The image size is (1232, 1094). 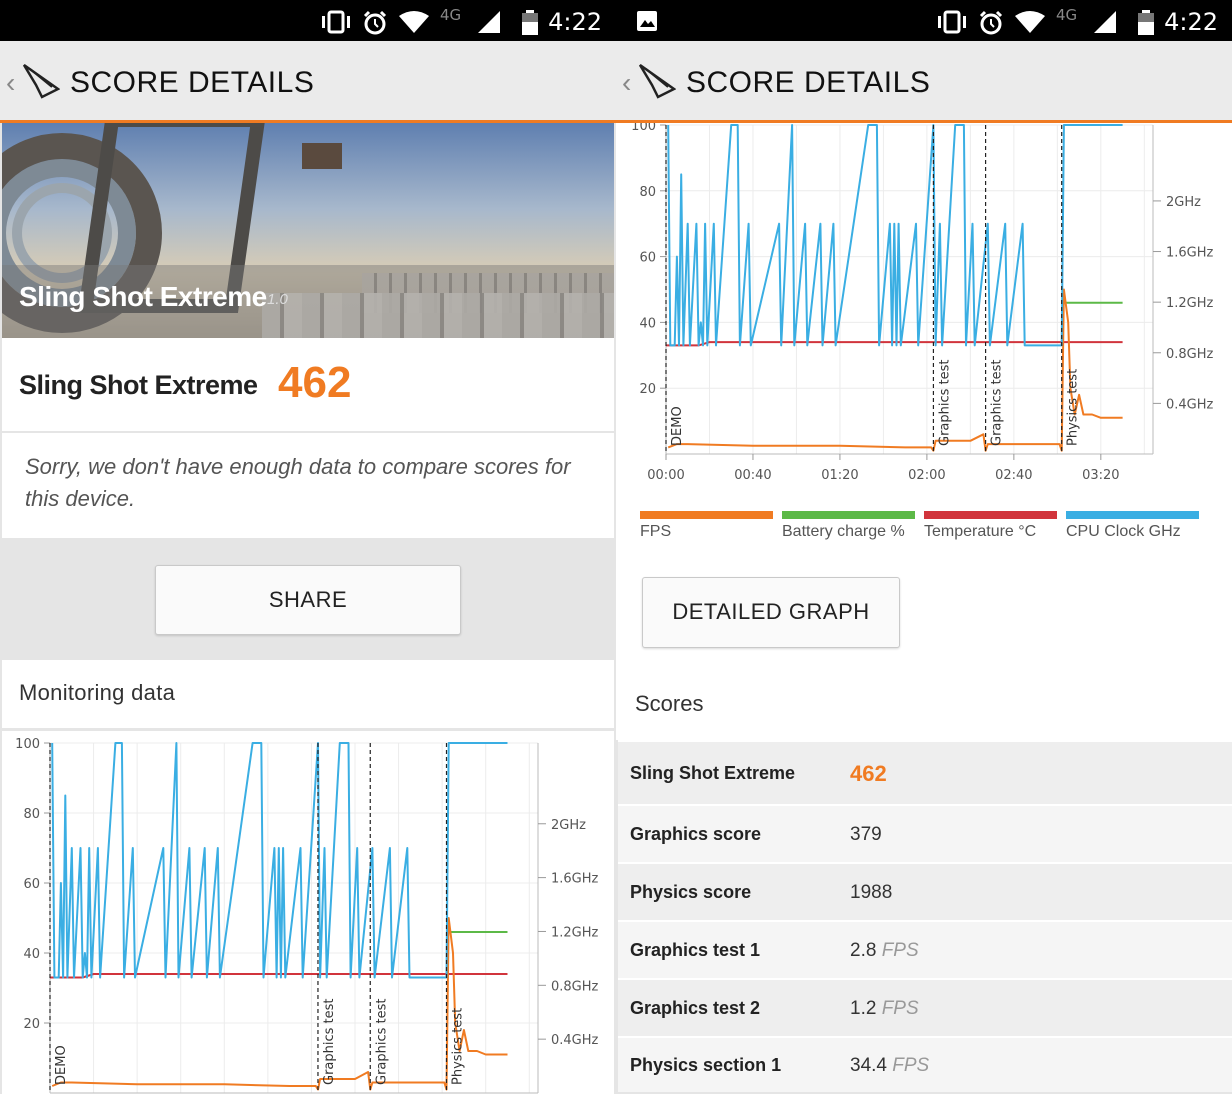 I want to click on x-tick-label: 00:40, so click(x=752, y=475).